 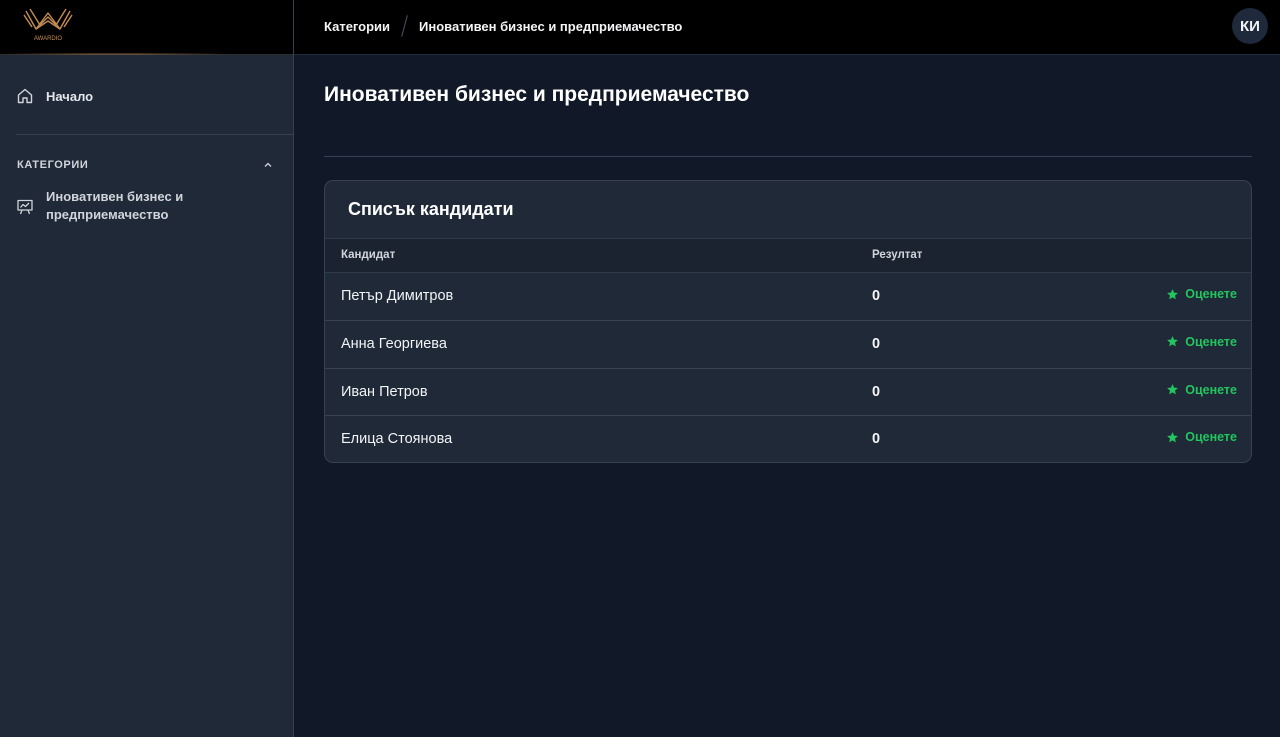 I want to click on home-icon, so click(x=25, y=96).